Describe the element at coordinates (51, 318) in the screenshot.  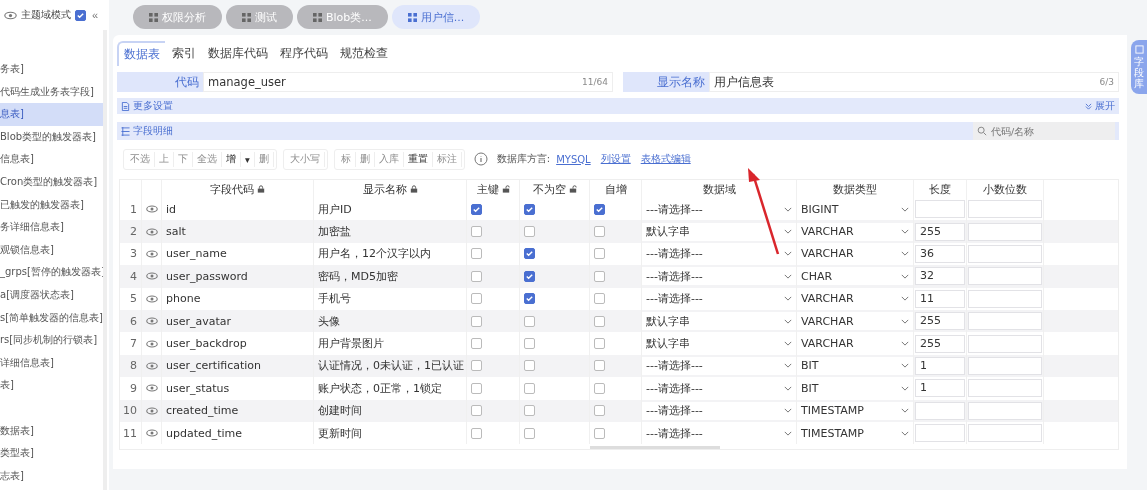
I see `sidebar-item: s[简单触发器的信息表]` at that location.